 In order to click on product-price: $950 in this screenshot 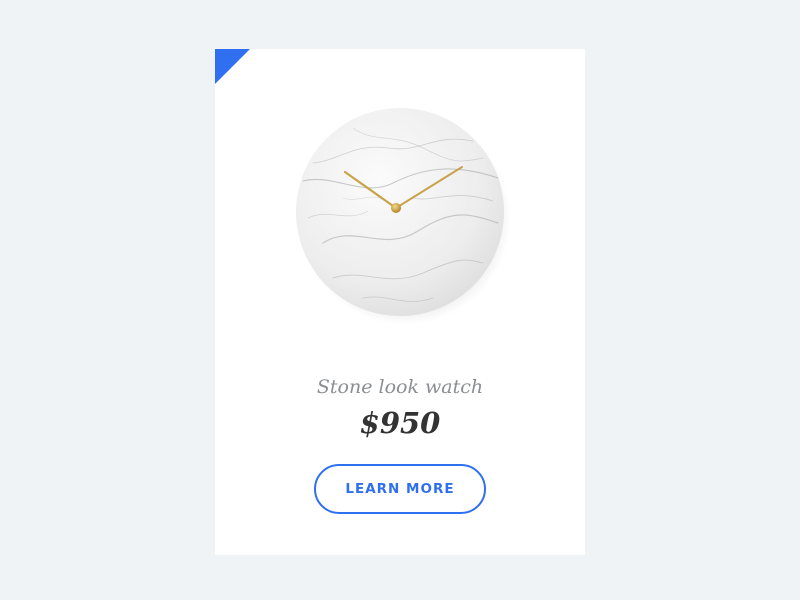, I will do `click(400, 423)`.